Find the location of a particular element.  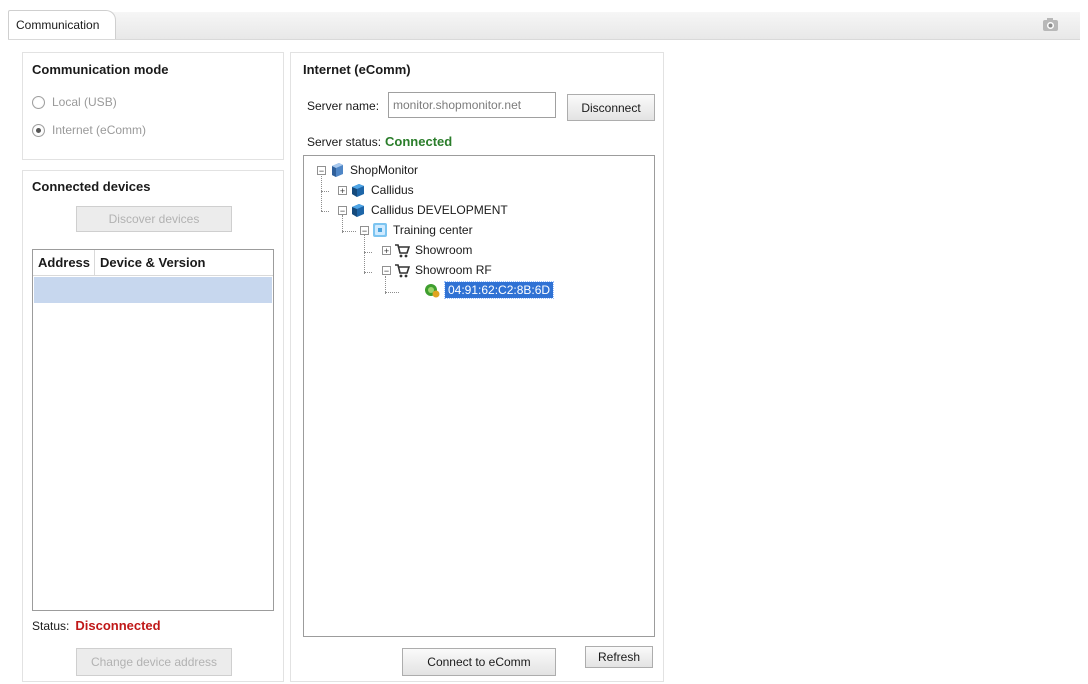

status-value: Disconnected is located at coordinates (118, 625).